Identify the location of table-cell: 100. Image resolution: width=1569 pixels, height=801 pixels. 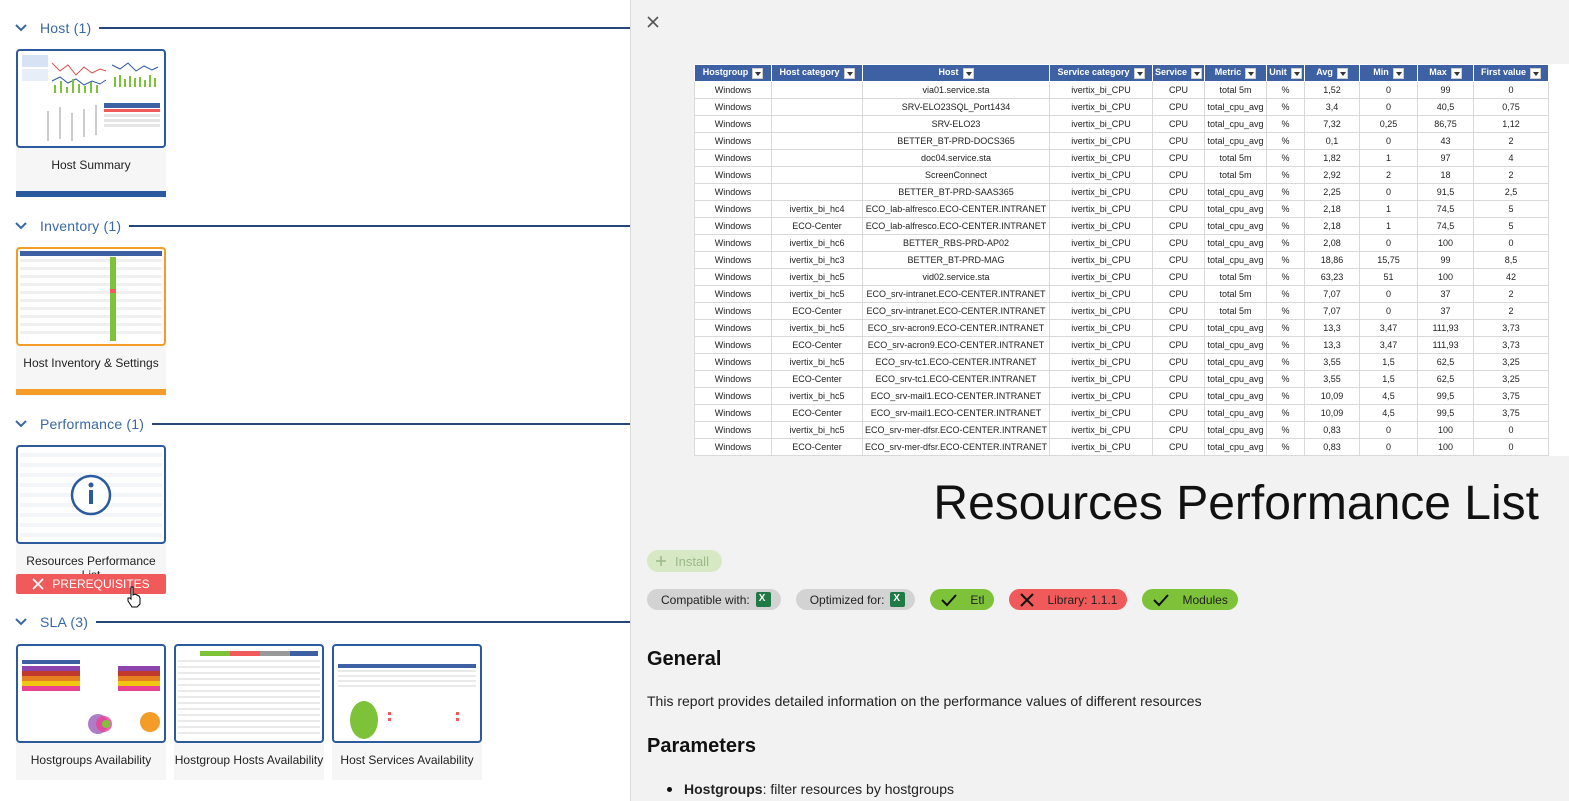
(1446, 243).